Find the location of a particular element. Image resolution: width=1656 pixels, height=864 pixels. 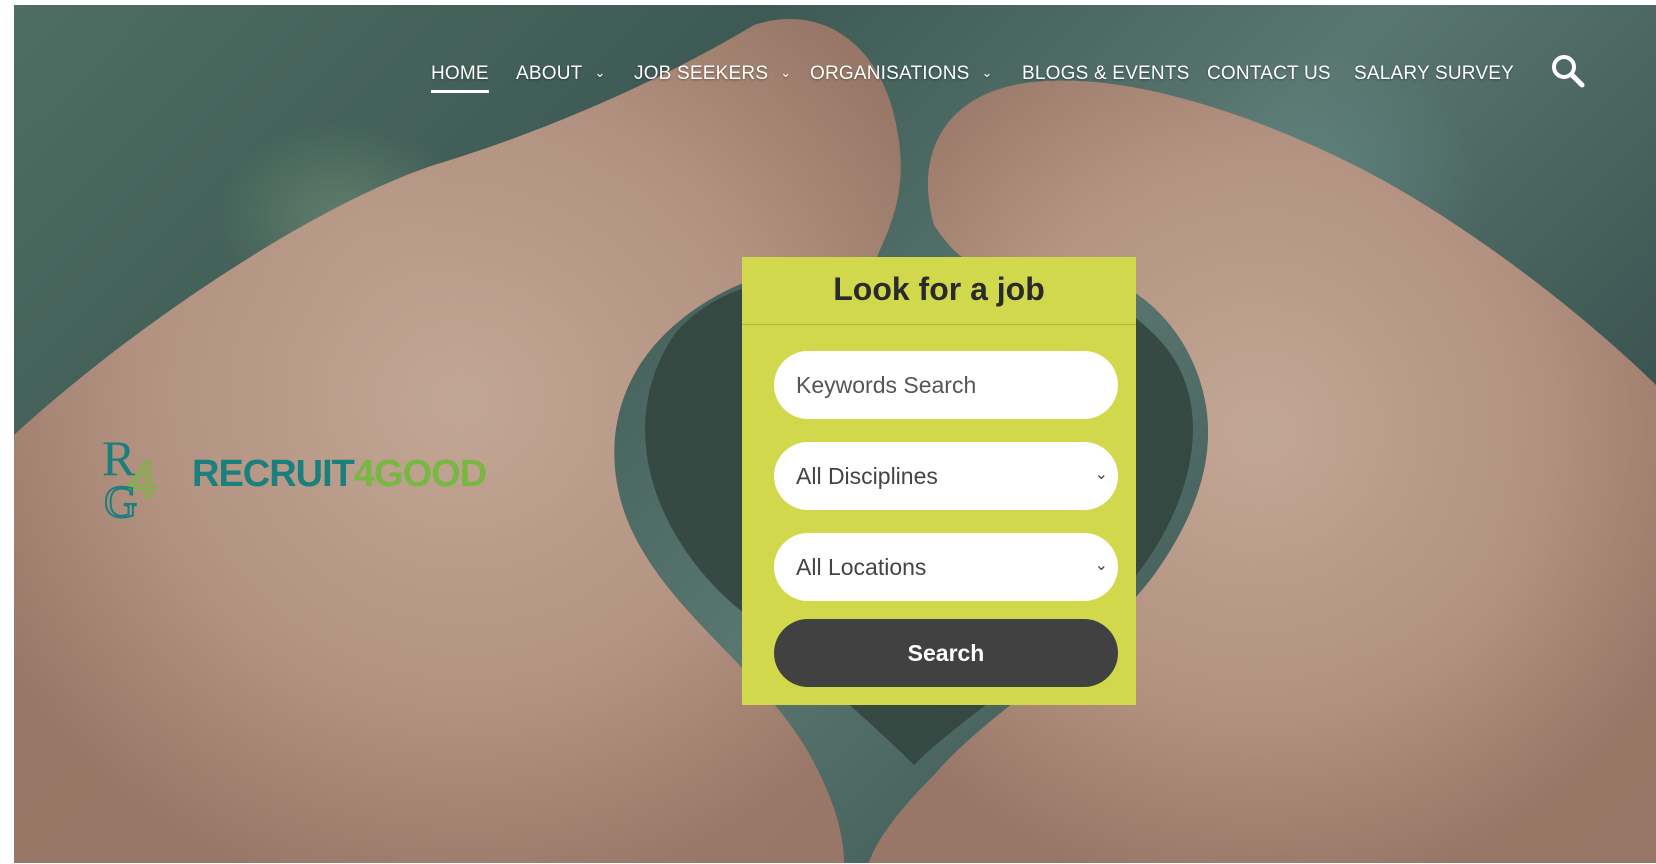

nav-item-home: HOME is located at coordinates (460, 78).